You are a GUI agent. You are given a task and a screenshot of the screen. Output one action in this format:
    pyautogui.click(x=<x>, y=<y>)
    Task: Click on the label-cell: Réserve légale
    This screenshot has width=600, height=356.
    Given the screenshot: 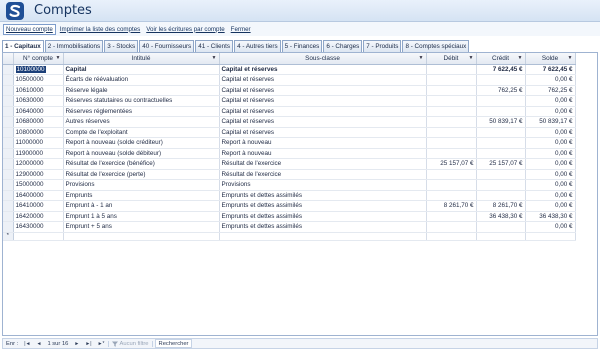 What is the action you would take?
    pyautogui.click(x=141, y=90)
    